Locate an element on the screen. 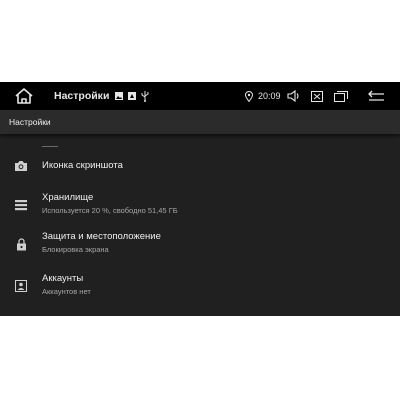 This screenshot has height=400, width=400. item-subtitle: Аккаунтов нет is located at coordinates (66, 291).